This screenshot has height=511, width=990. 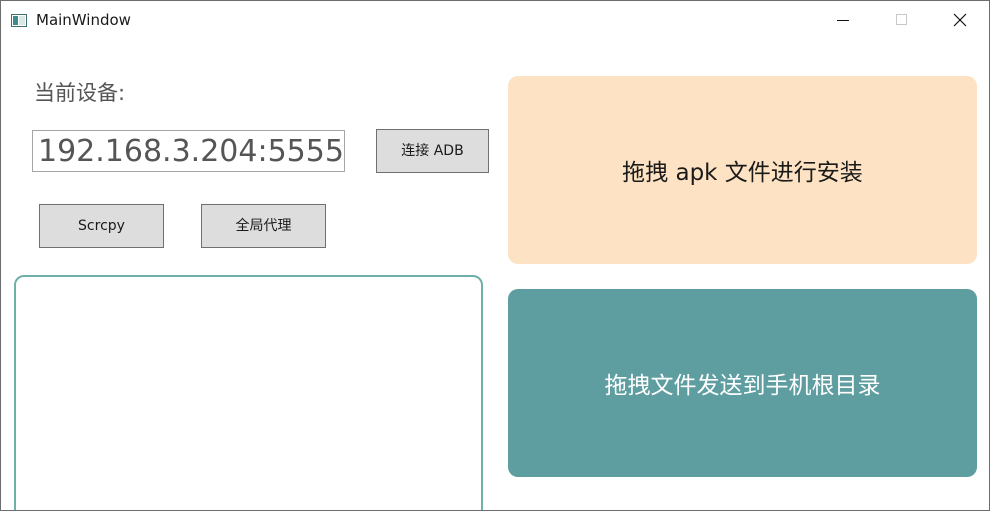 I want to click on app-window-icon, so click(x=19, y=19).